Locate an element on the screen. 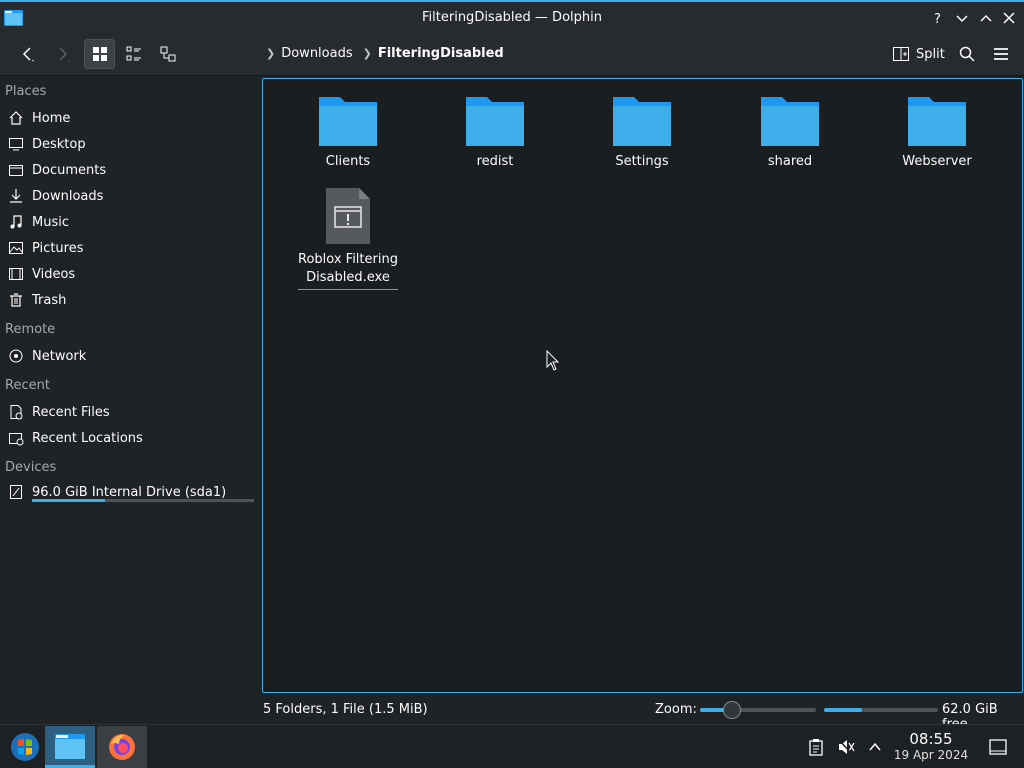  help-button: ? is located at coordinates (938, 18).